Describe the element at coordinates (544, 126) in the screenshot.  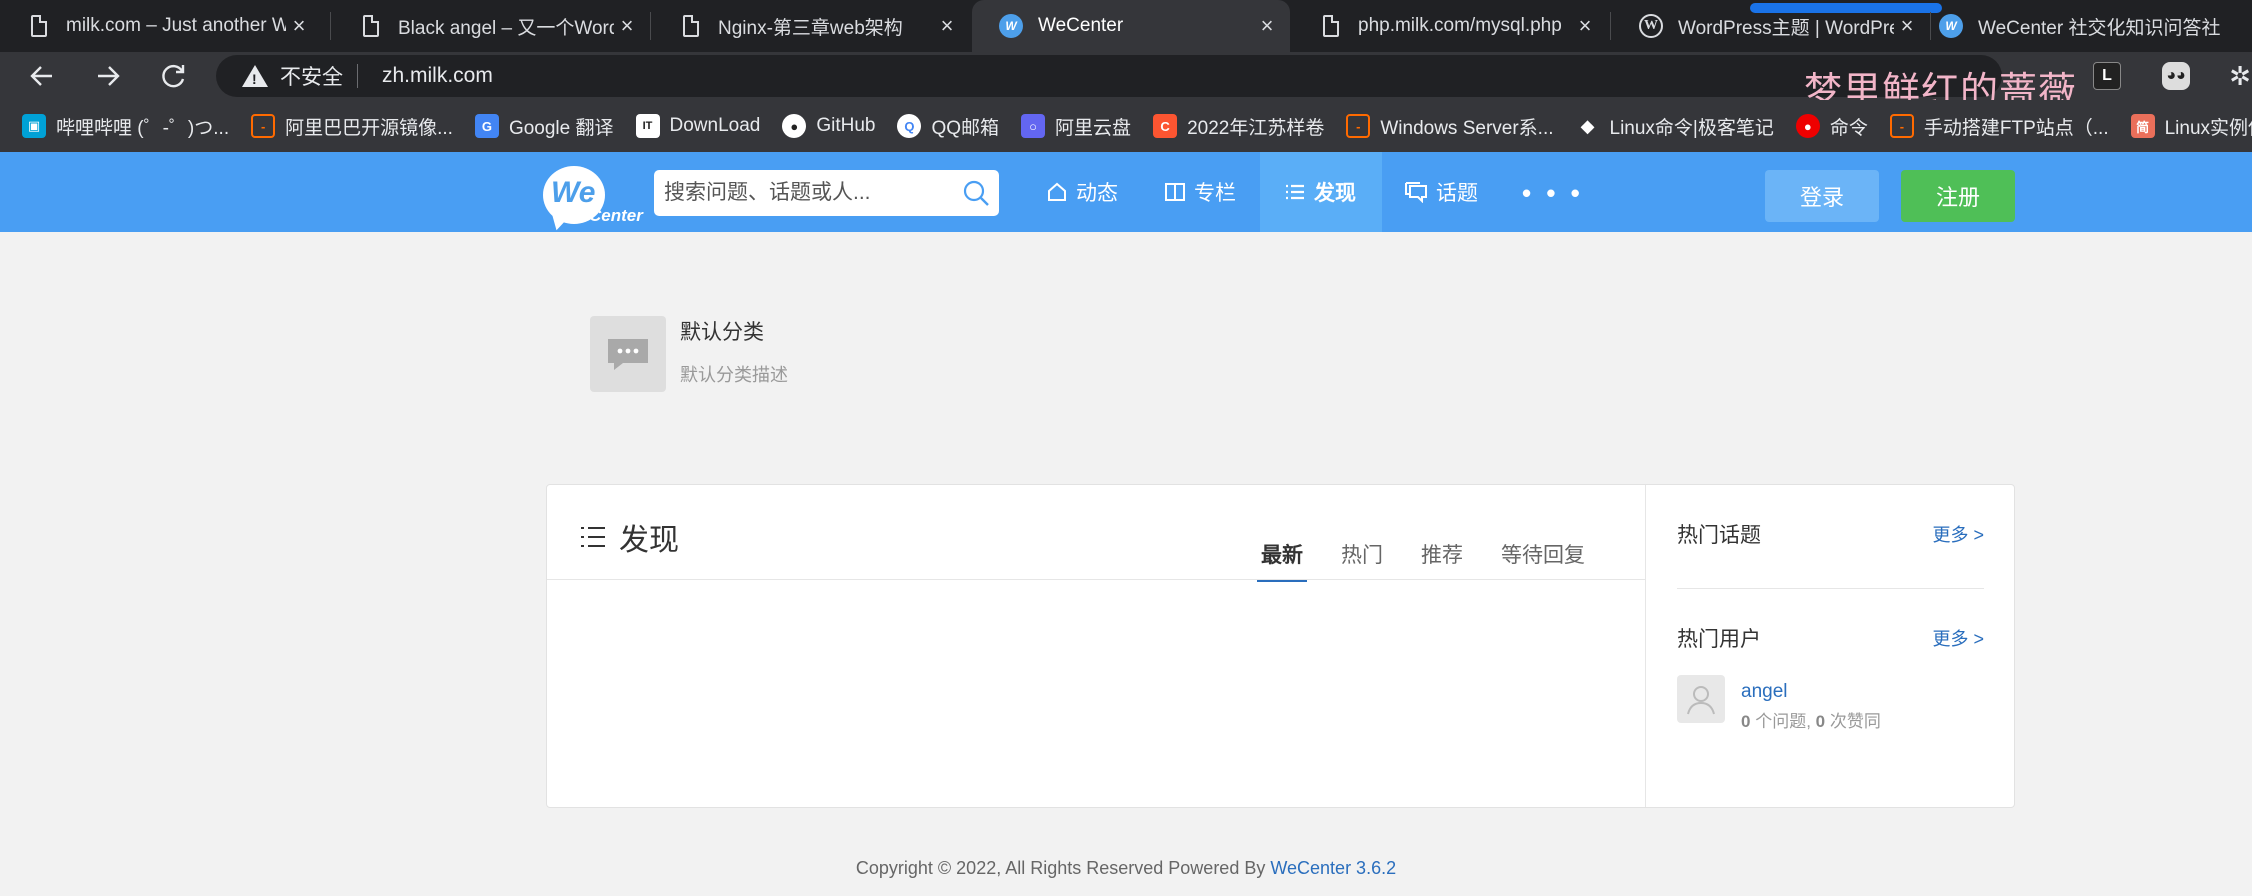
I see `bookmark-item: G Google 翻译` at that location.